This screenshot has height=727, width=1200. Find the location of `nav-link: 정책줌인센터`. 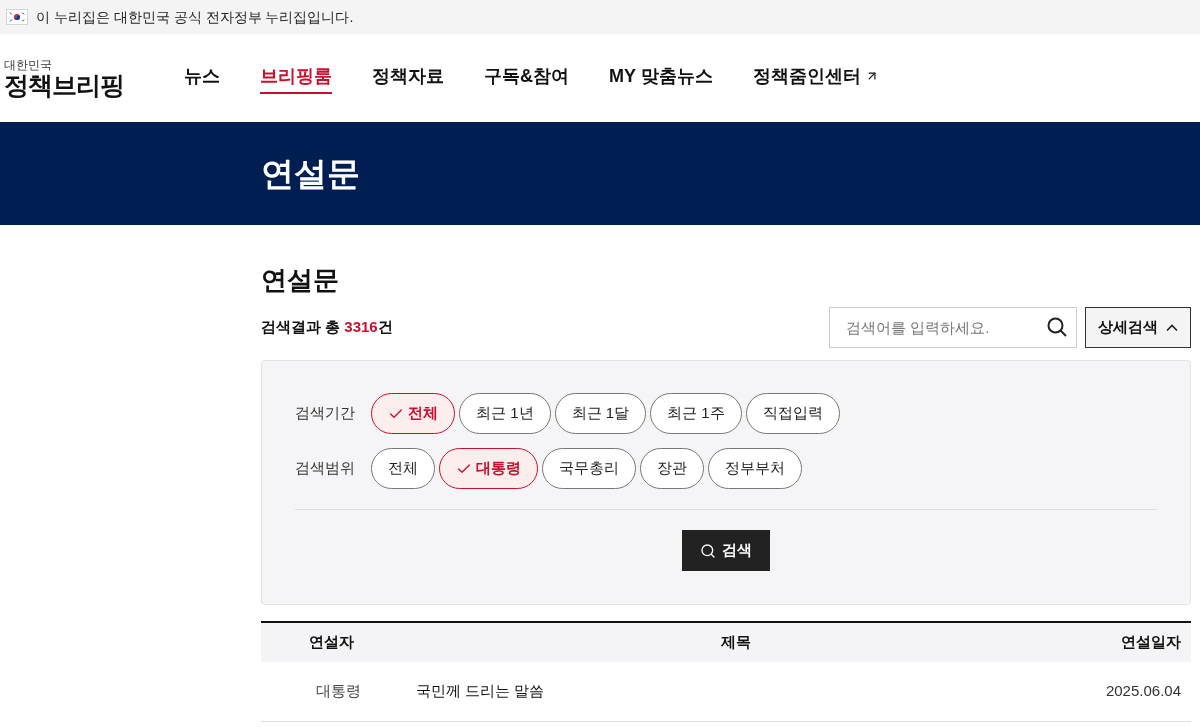

nav-link: 정책줌인센터 is located at coordinates (815, 78).